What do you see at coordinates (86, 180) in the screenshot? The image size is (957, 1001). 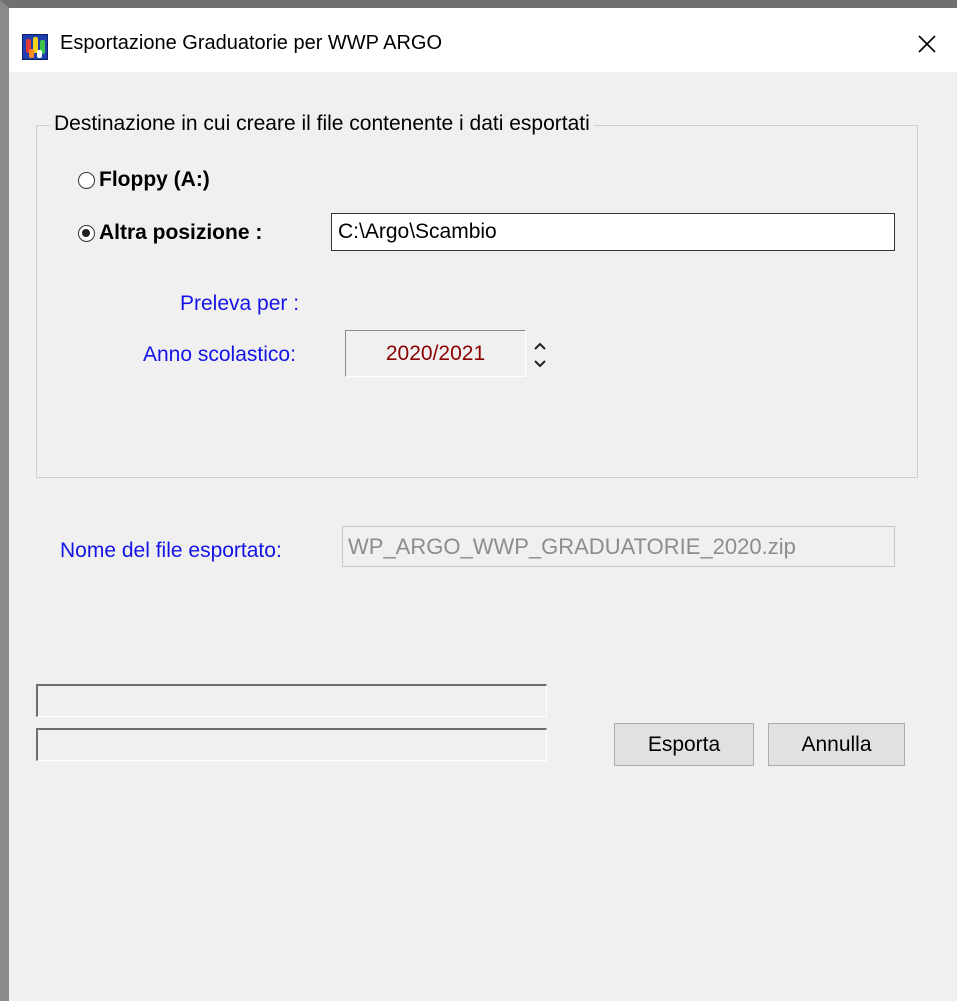 I see `floppy-radio` at bounding box center [86, 180].